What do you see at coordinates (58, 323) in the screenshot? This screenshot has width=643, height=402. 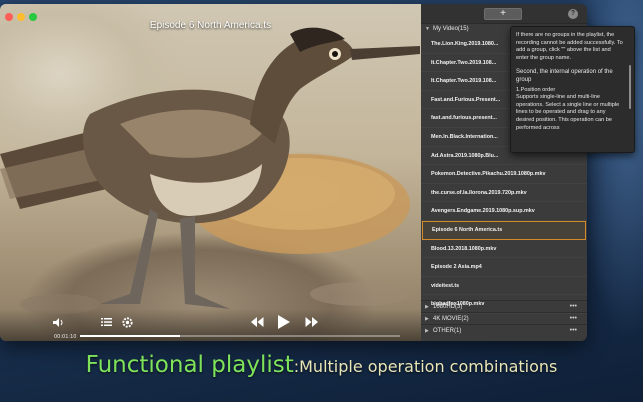 I see `speaker-icon` at bounding box center [58, 323].